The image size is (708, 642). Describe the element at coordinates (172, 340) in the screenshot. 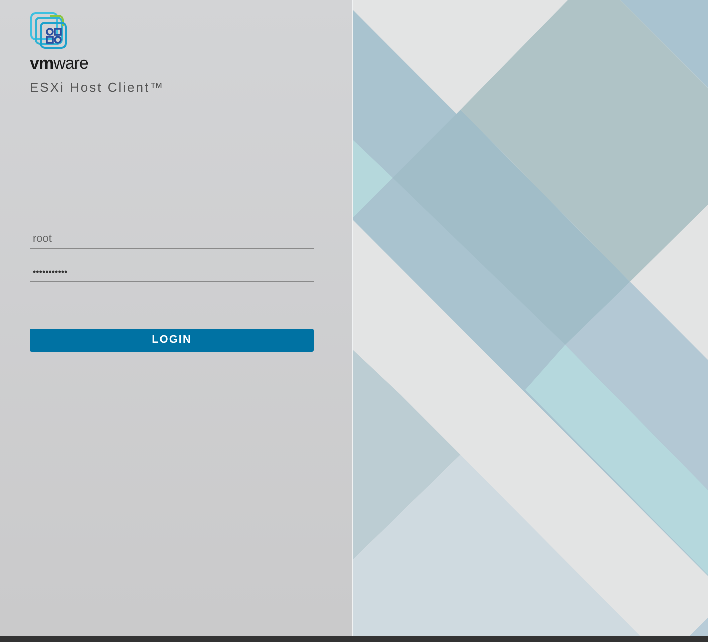

I see `login-button: LOGIN` at that location.